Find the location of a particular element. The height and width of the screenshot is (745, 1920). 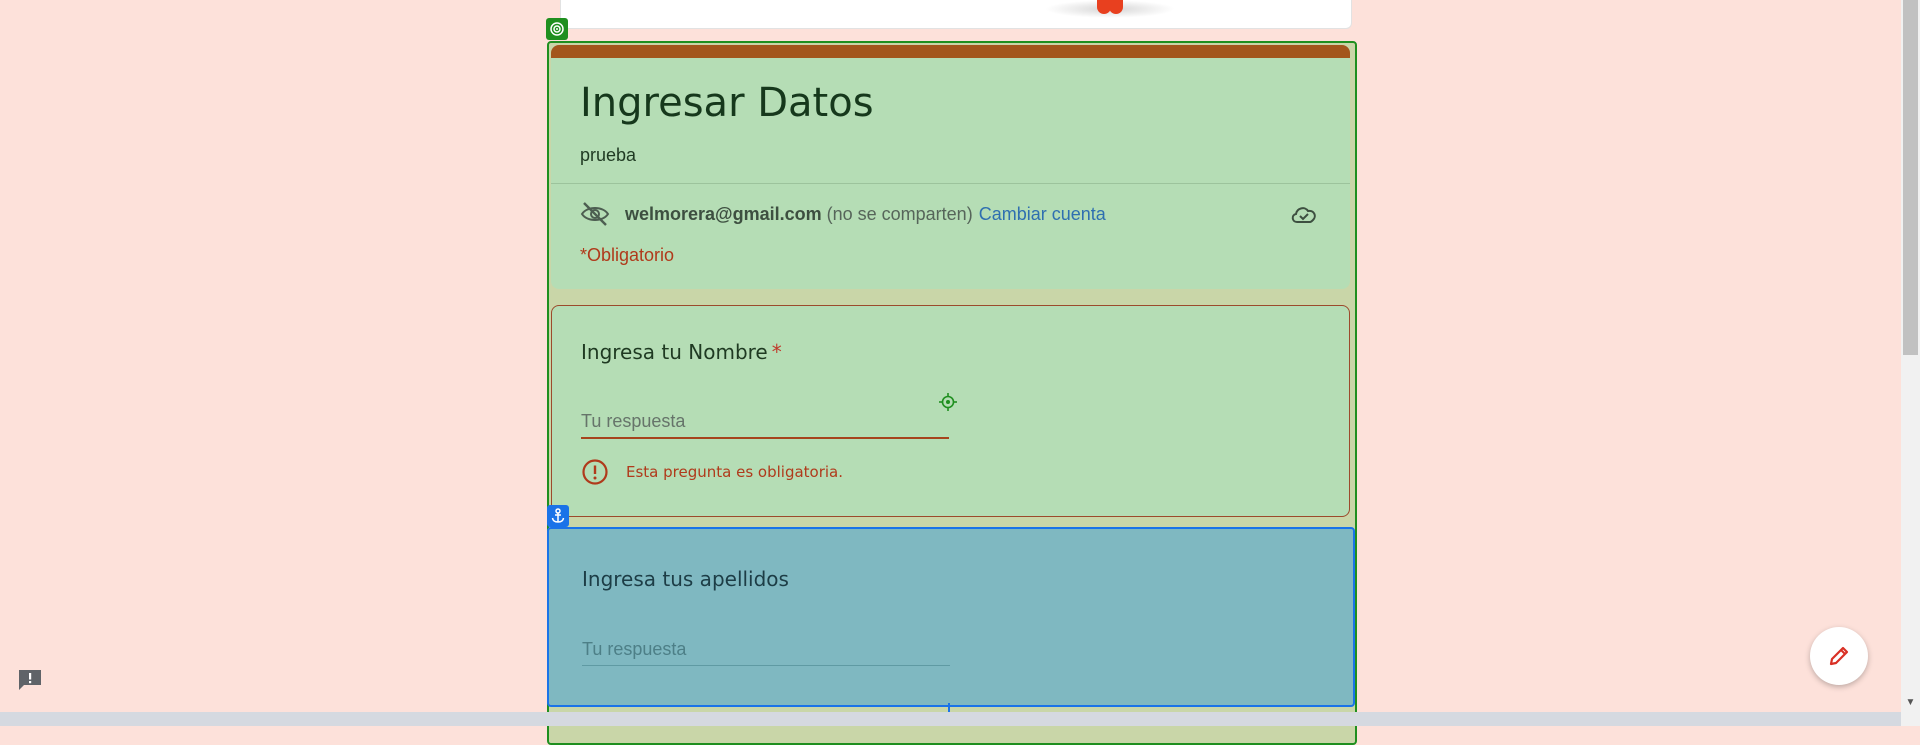

error-icon is located at coordinates (595, 472).